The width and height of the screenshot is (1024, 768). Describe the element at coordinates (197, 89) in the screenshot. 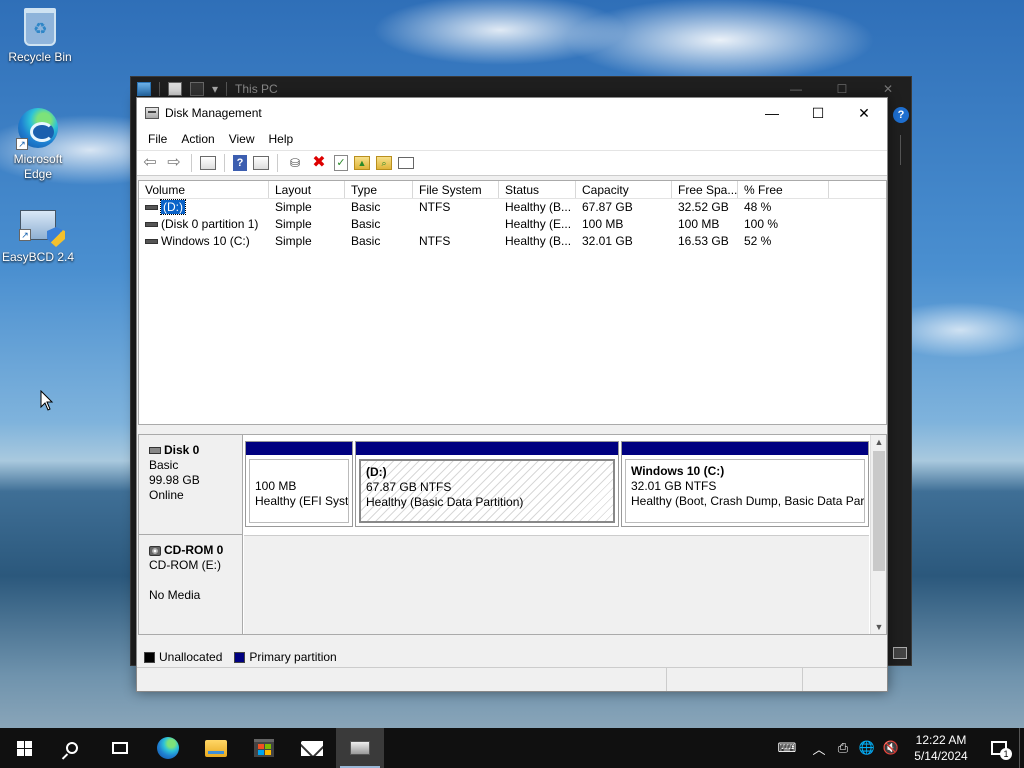

I see `new-folder-quick-icon` at that location.